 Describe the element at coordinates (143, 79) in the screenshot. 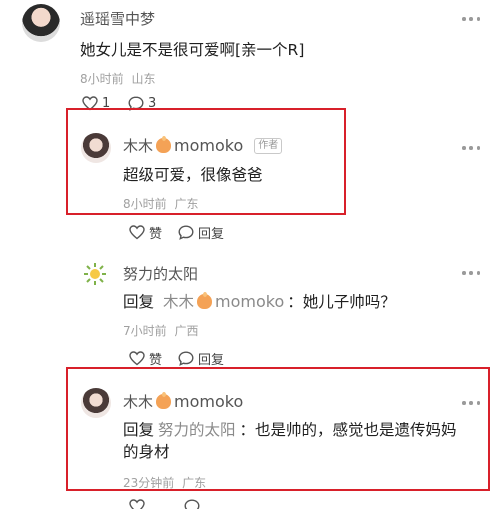

I see `comment-location: 山东` at that location.